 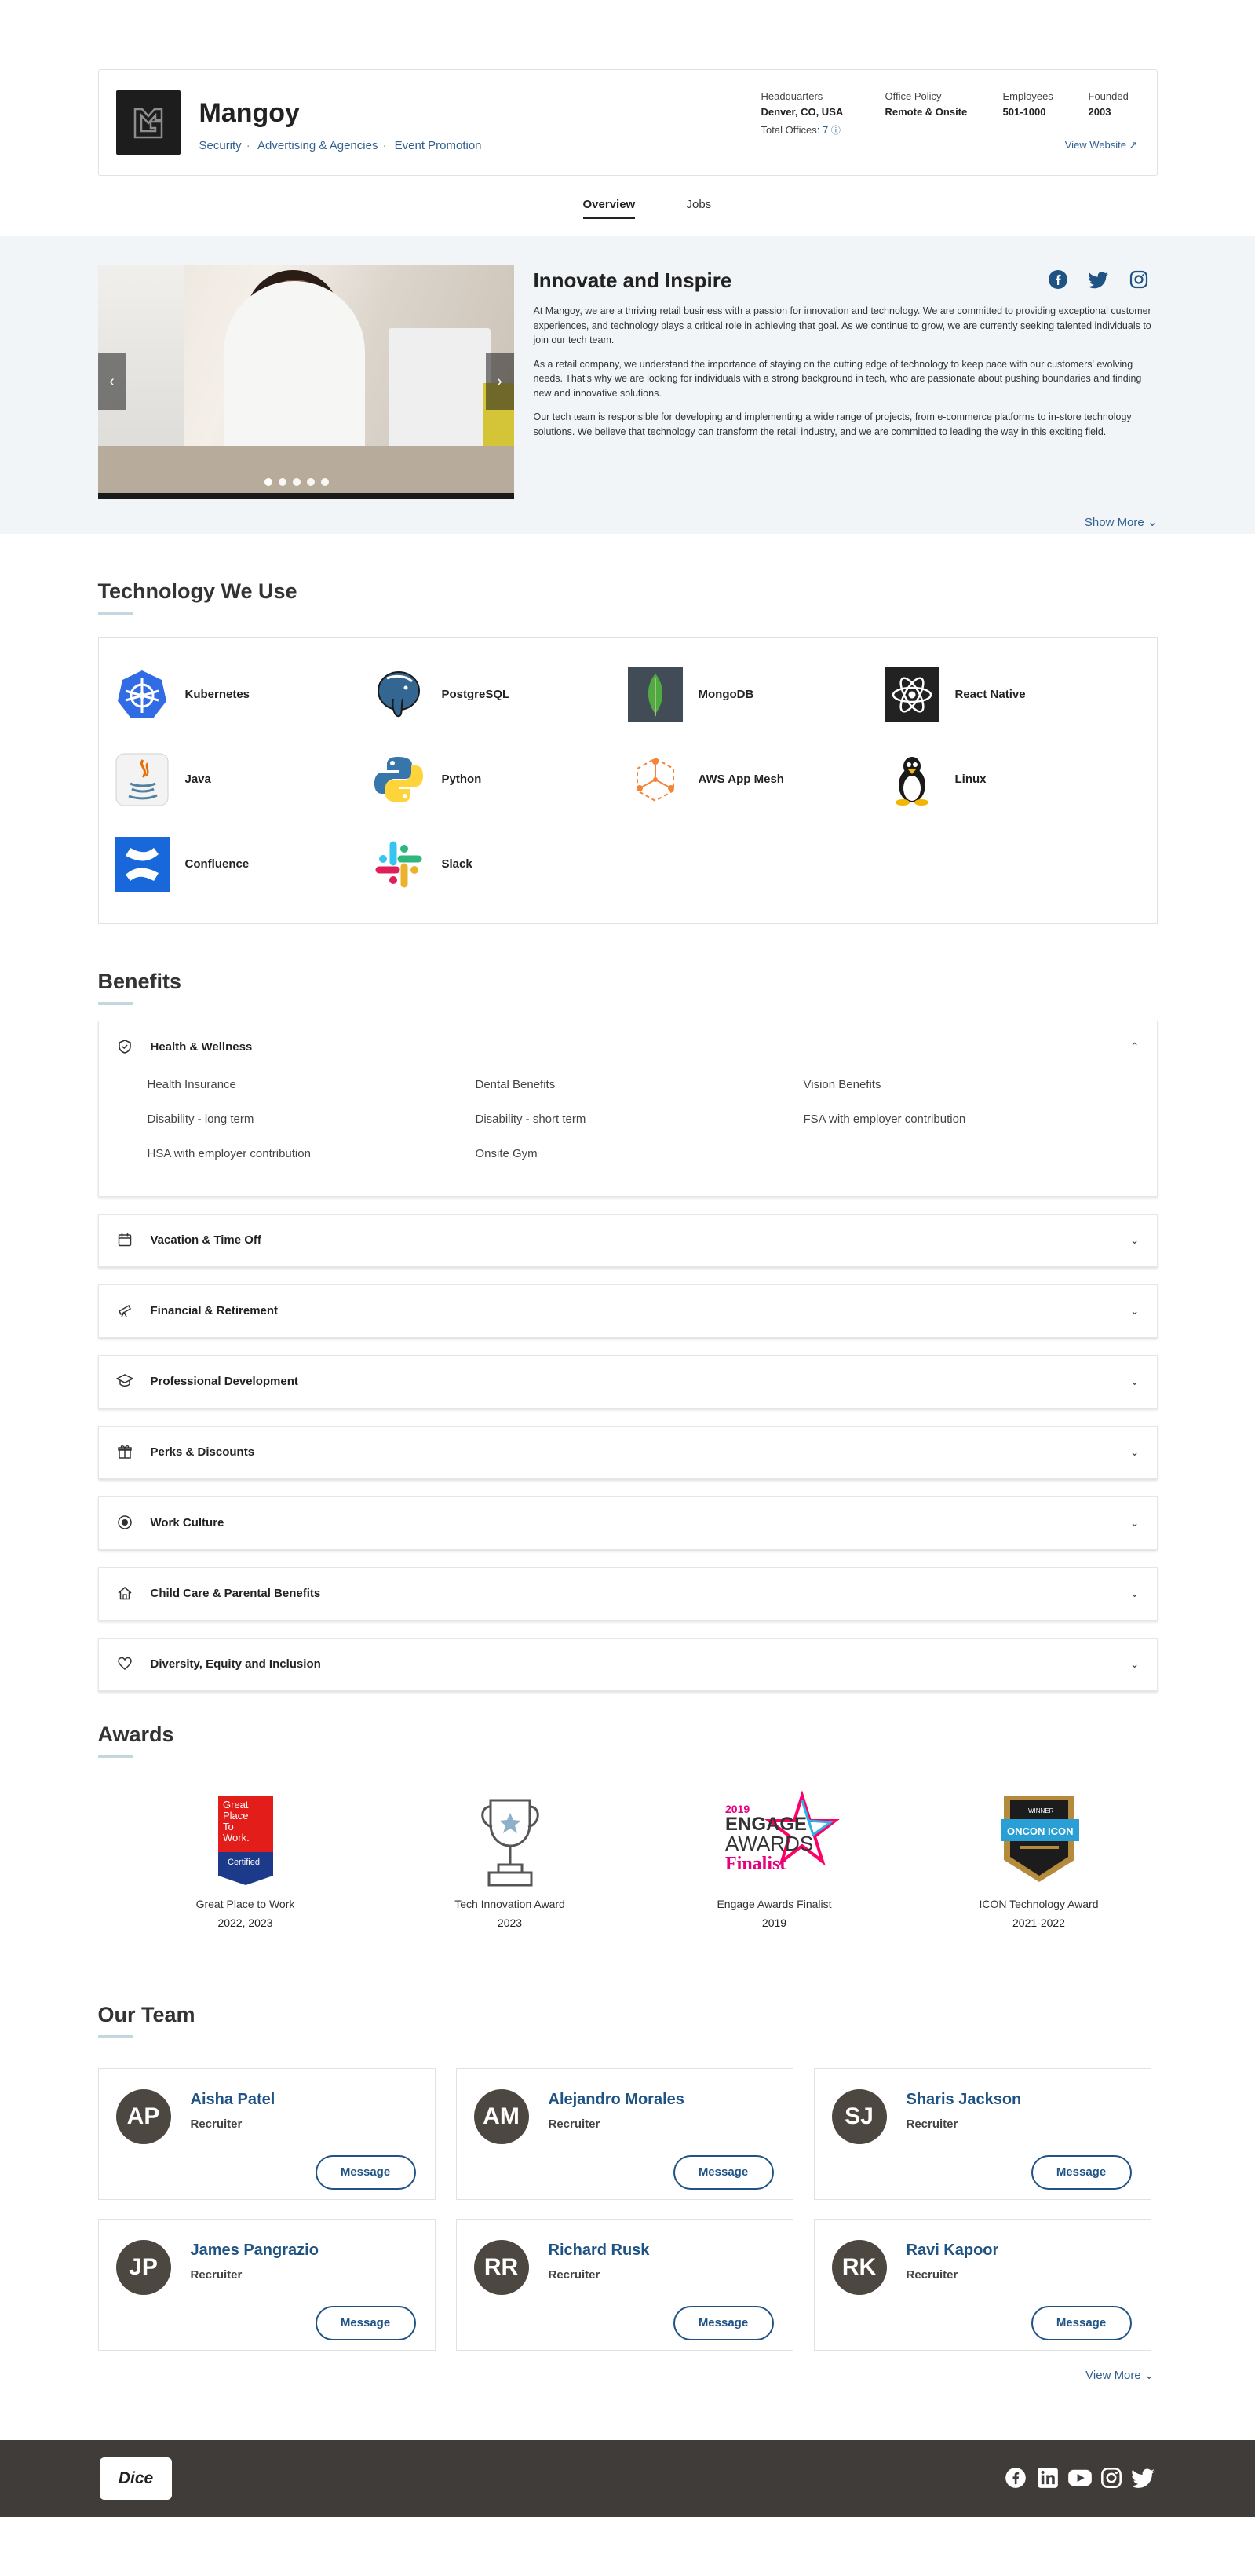 I want to click on tech-name: React Native, so click(x=990, y=694).